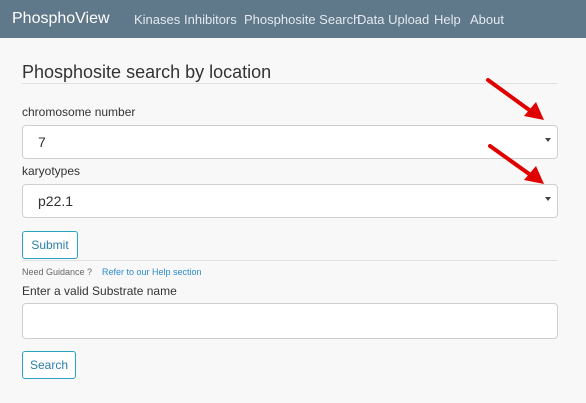 The image size is (586, 403). What do you see at coordinates (50, 245) in the screenshot?
I see `submit-button: Submit` at bounding box center [50, 245].